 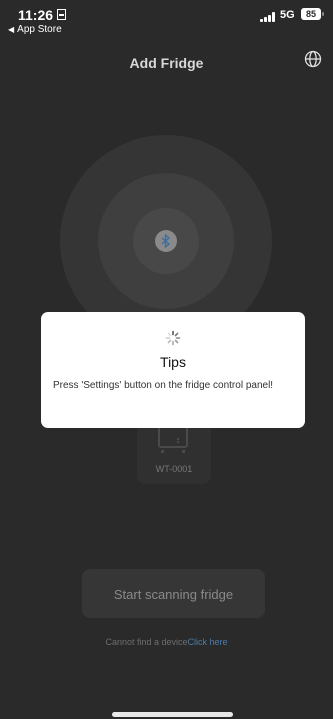 I want to click on back-to-app-link: ◀ App Store, so click(x=35, y=29).